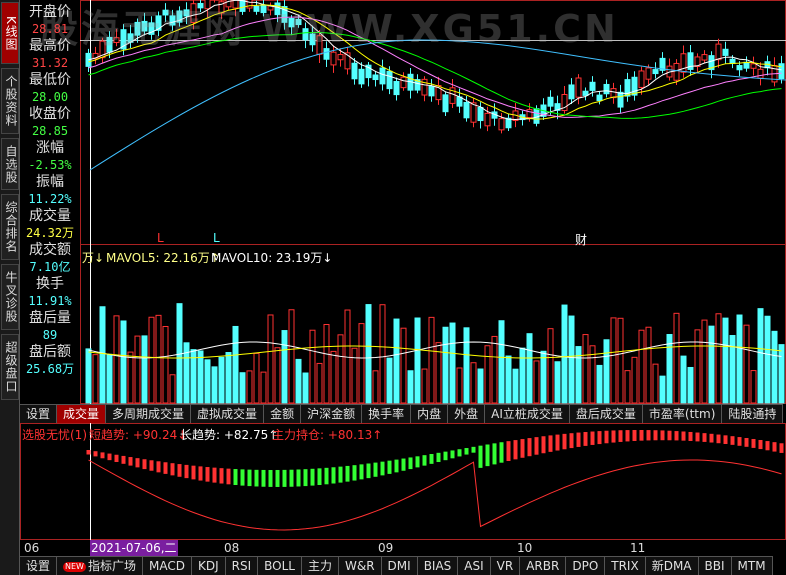  What do you see at coordinates (100, 566) in the screenshot?
I see `indicator-tab-square: NEW 指标广场` at bounding box center [100, 566].